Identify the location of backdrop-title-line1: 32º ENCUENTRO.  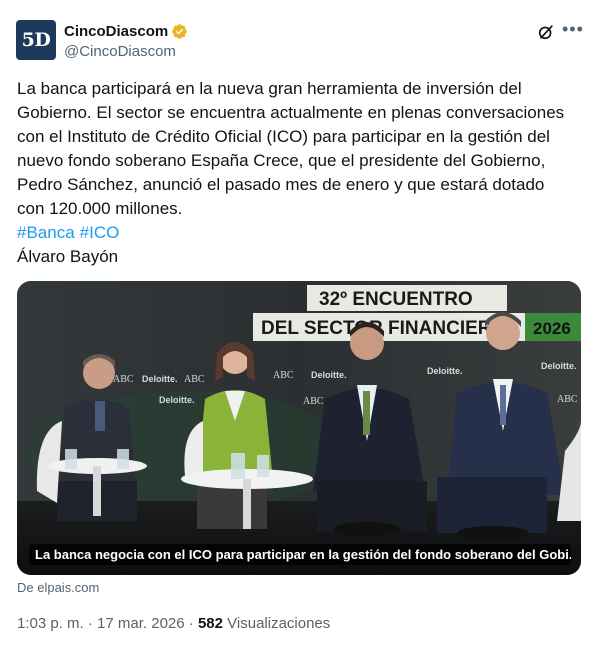
(396, 299).